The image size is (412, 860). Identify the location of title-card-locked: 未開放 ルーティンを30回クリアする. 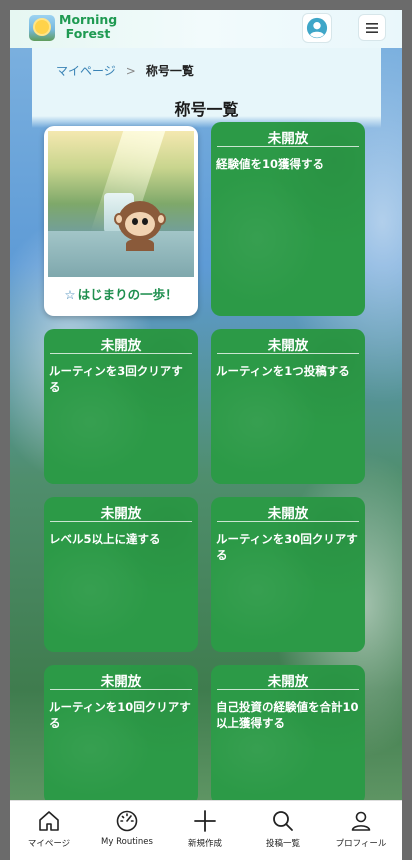
(288, 574).